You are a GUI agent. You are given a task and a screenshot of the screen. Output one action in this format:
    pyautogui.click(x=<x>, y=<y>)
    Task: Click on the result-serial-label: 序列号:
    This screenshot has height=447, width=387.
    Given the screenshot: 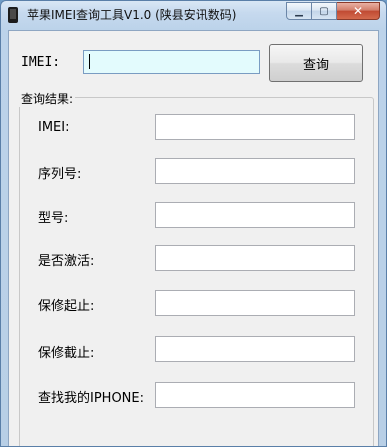 What is the action you would take?
    pyautogui.click(x=60, y=174)
    